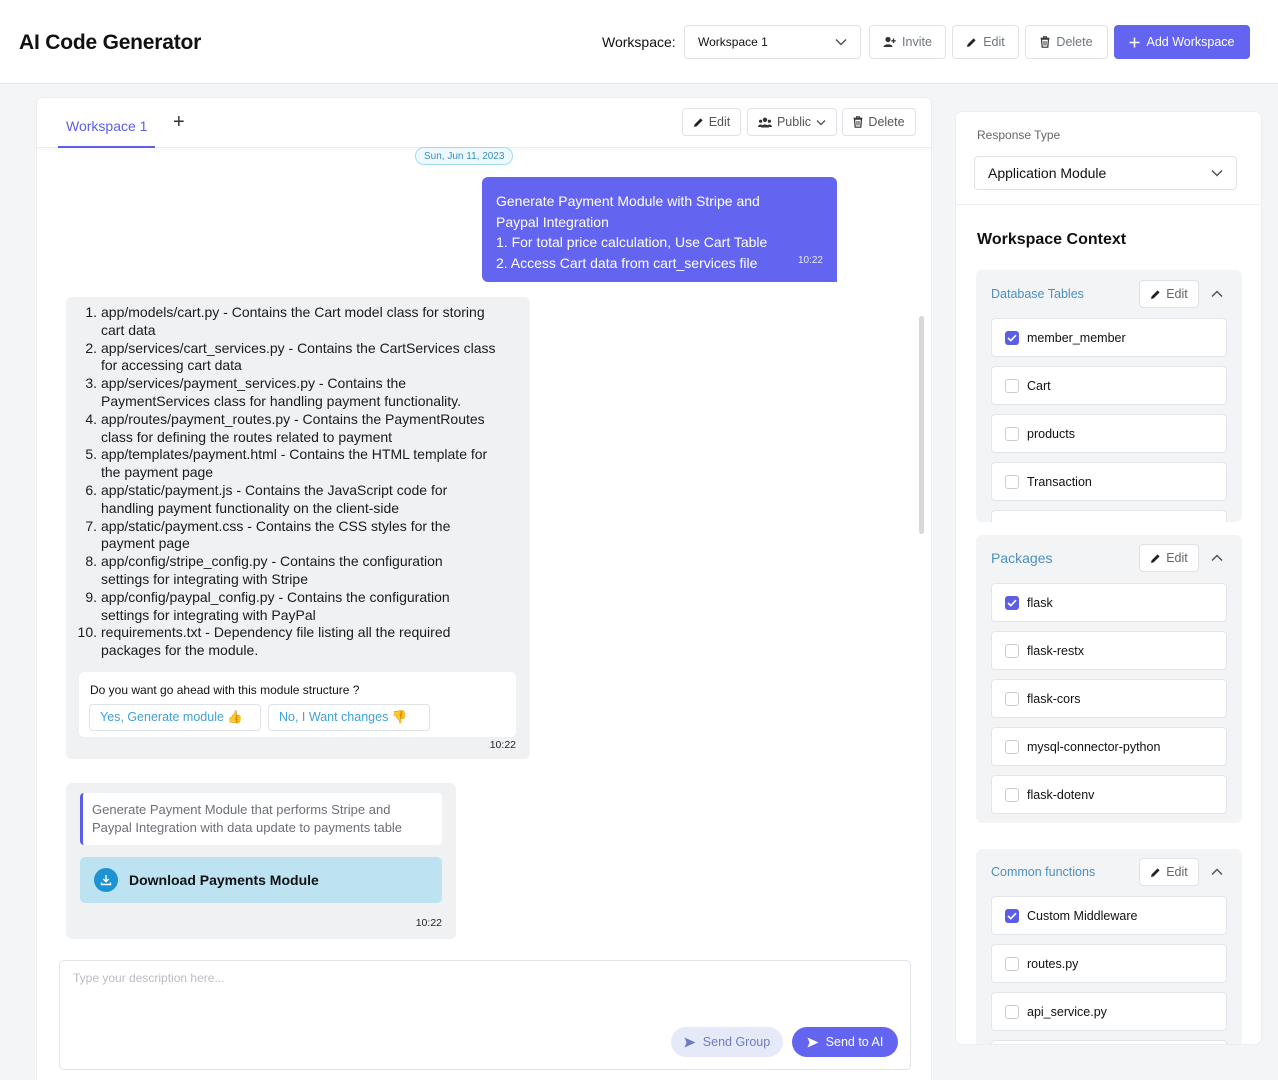 This screenshot has width=1278, height=1080. I want to click on list-item-text: payment page, so click(145, 543).